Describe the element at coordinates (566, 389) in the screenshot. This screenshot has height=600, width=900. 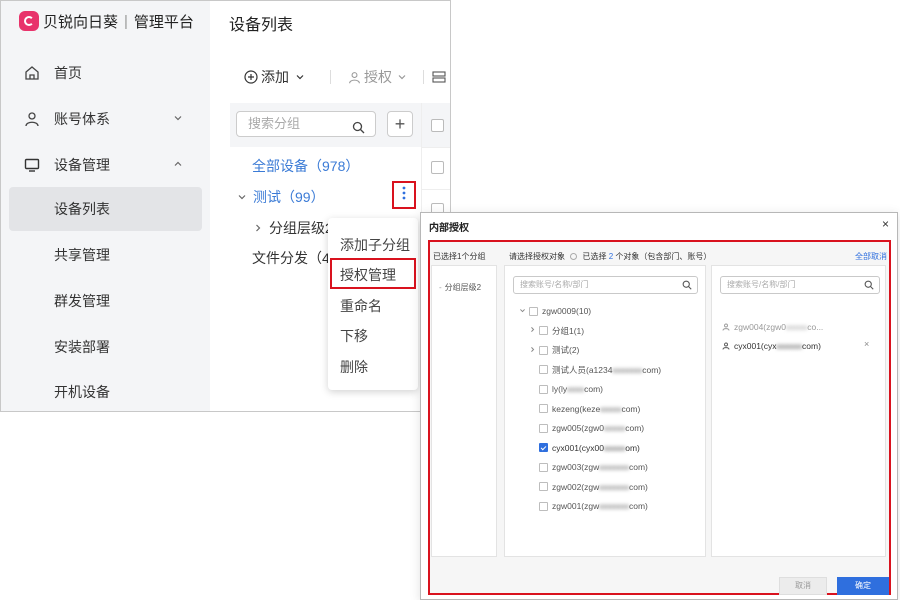
I see `tree-row: ly(ly xxxx com)` at that location.